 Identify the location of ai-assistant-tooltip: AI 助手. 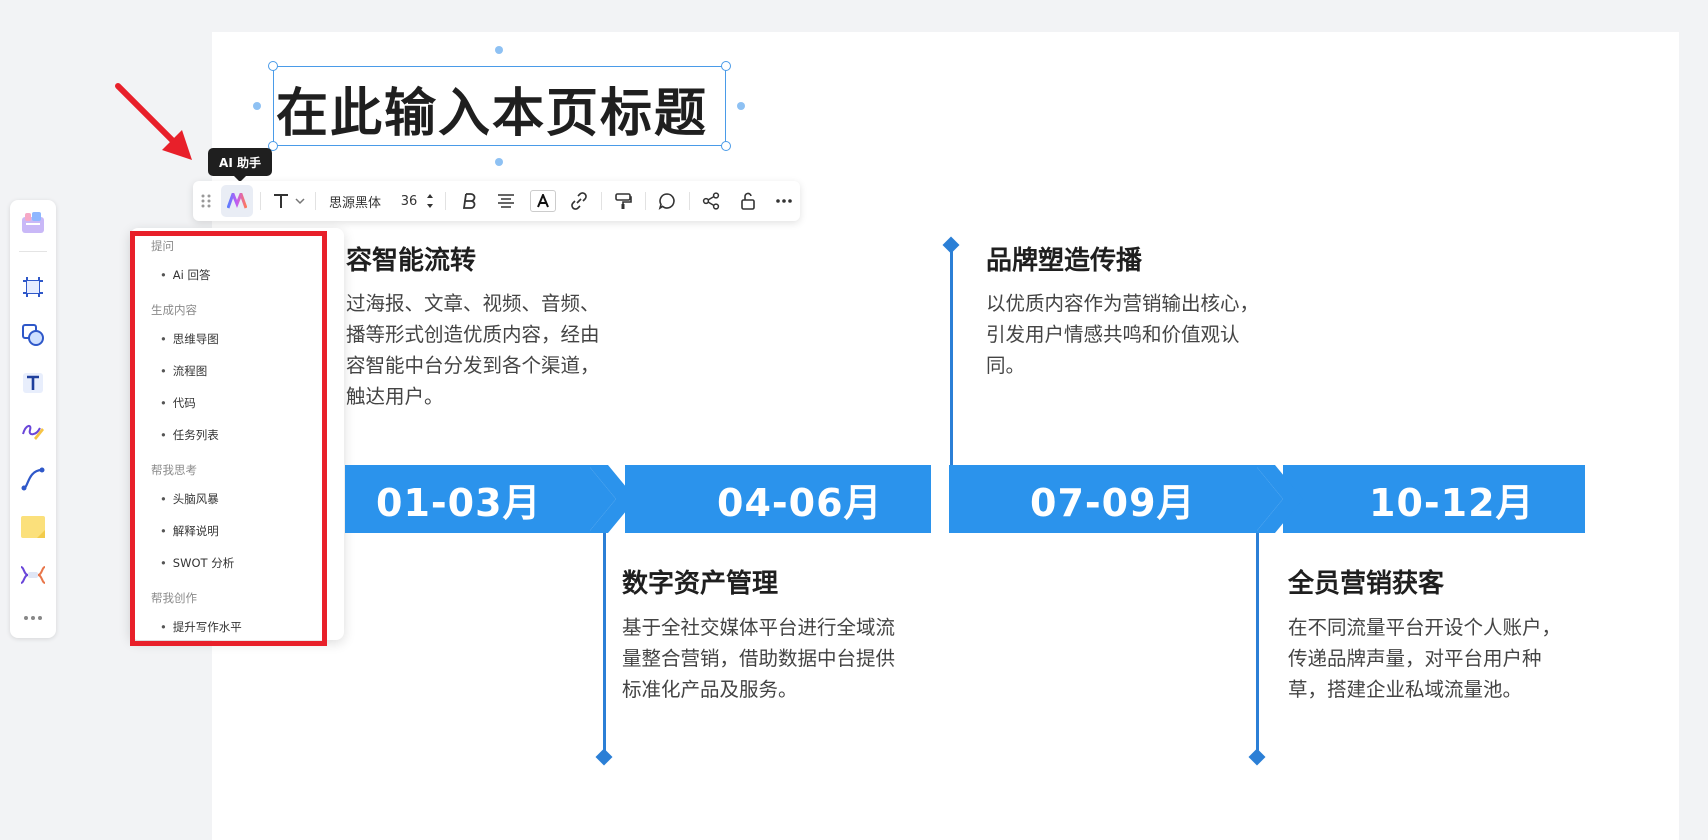
(240, 165).